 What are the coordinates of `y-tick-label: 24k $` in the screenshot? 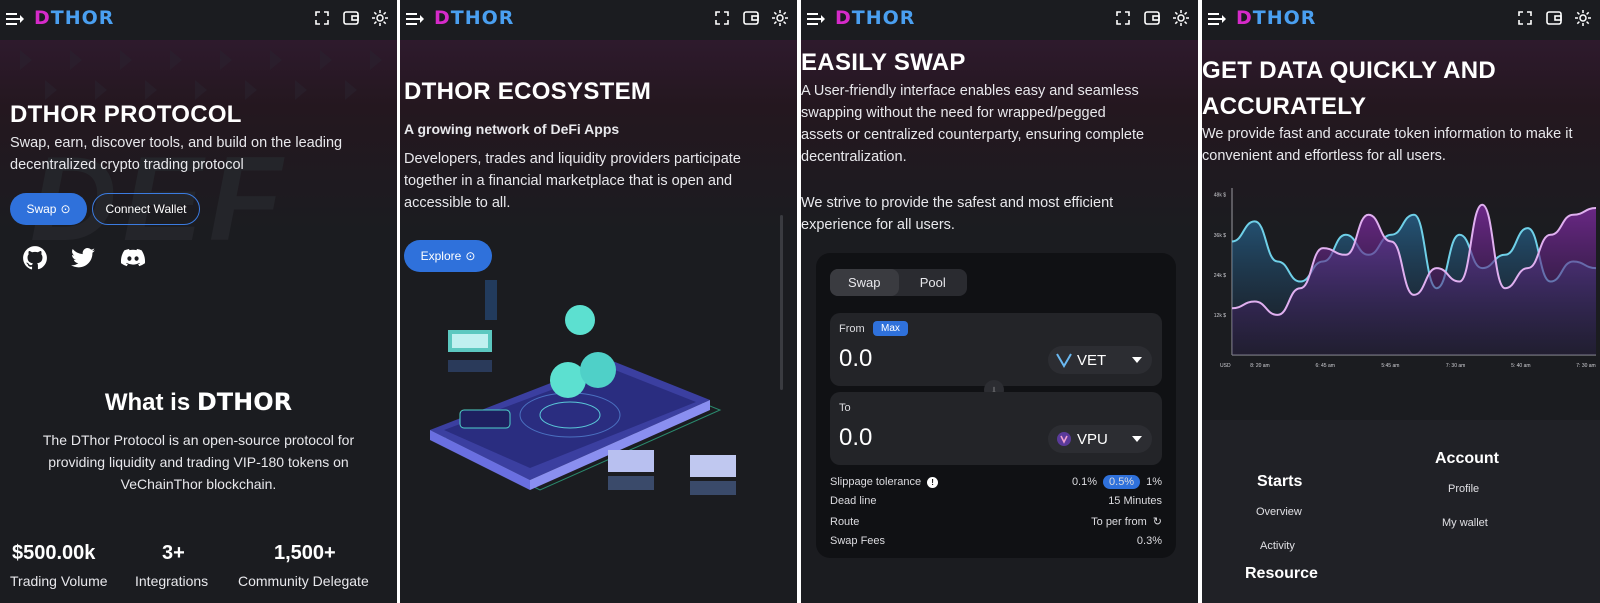 It's located at (1220, 276).